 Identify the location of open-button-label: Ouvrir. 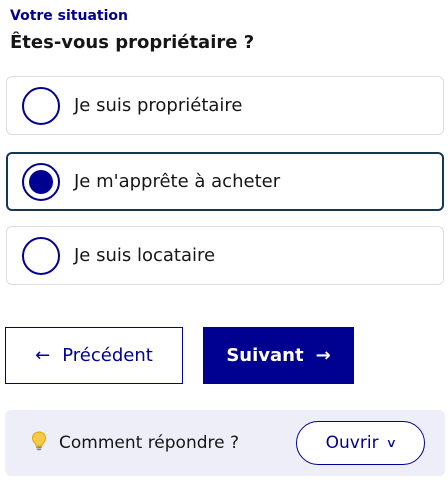
(352, 443).